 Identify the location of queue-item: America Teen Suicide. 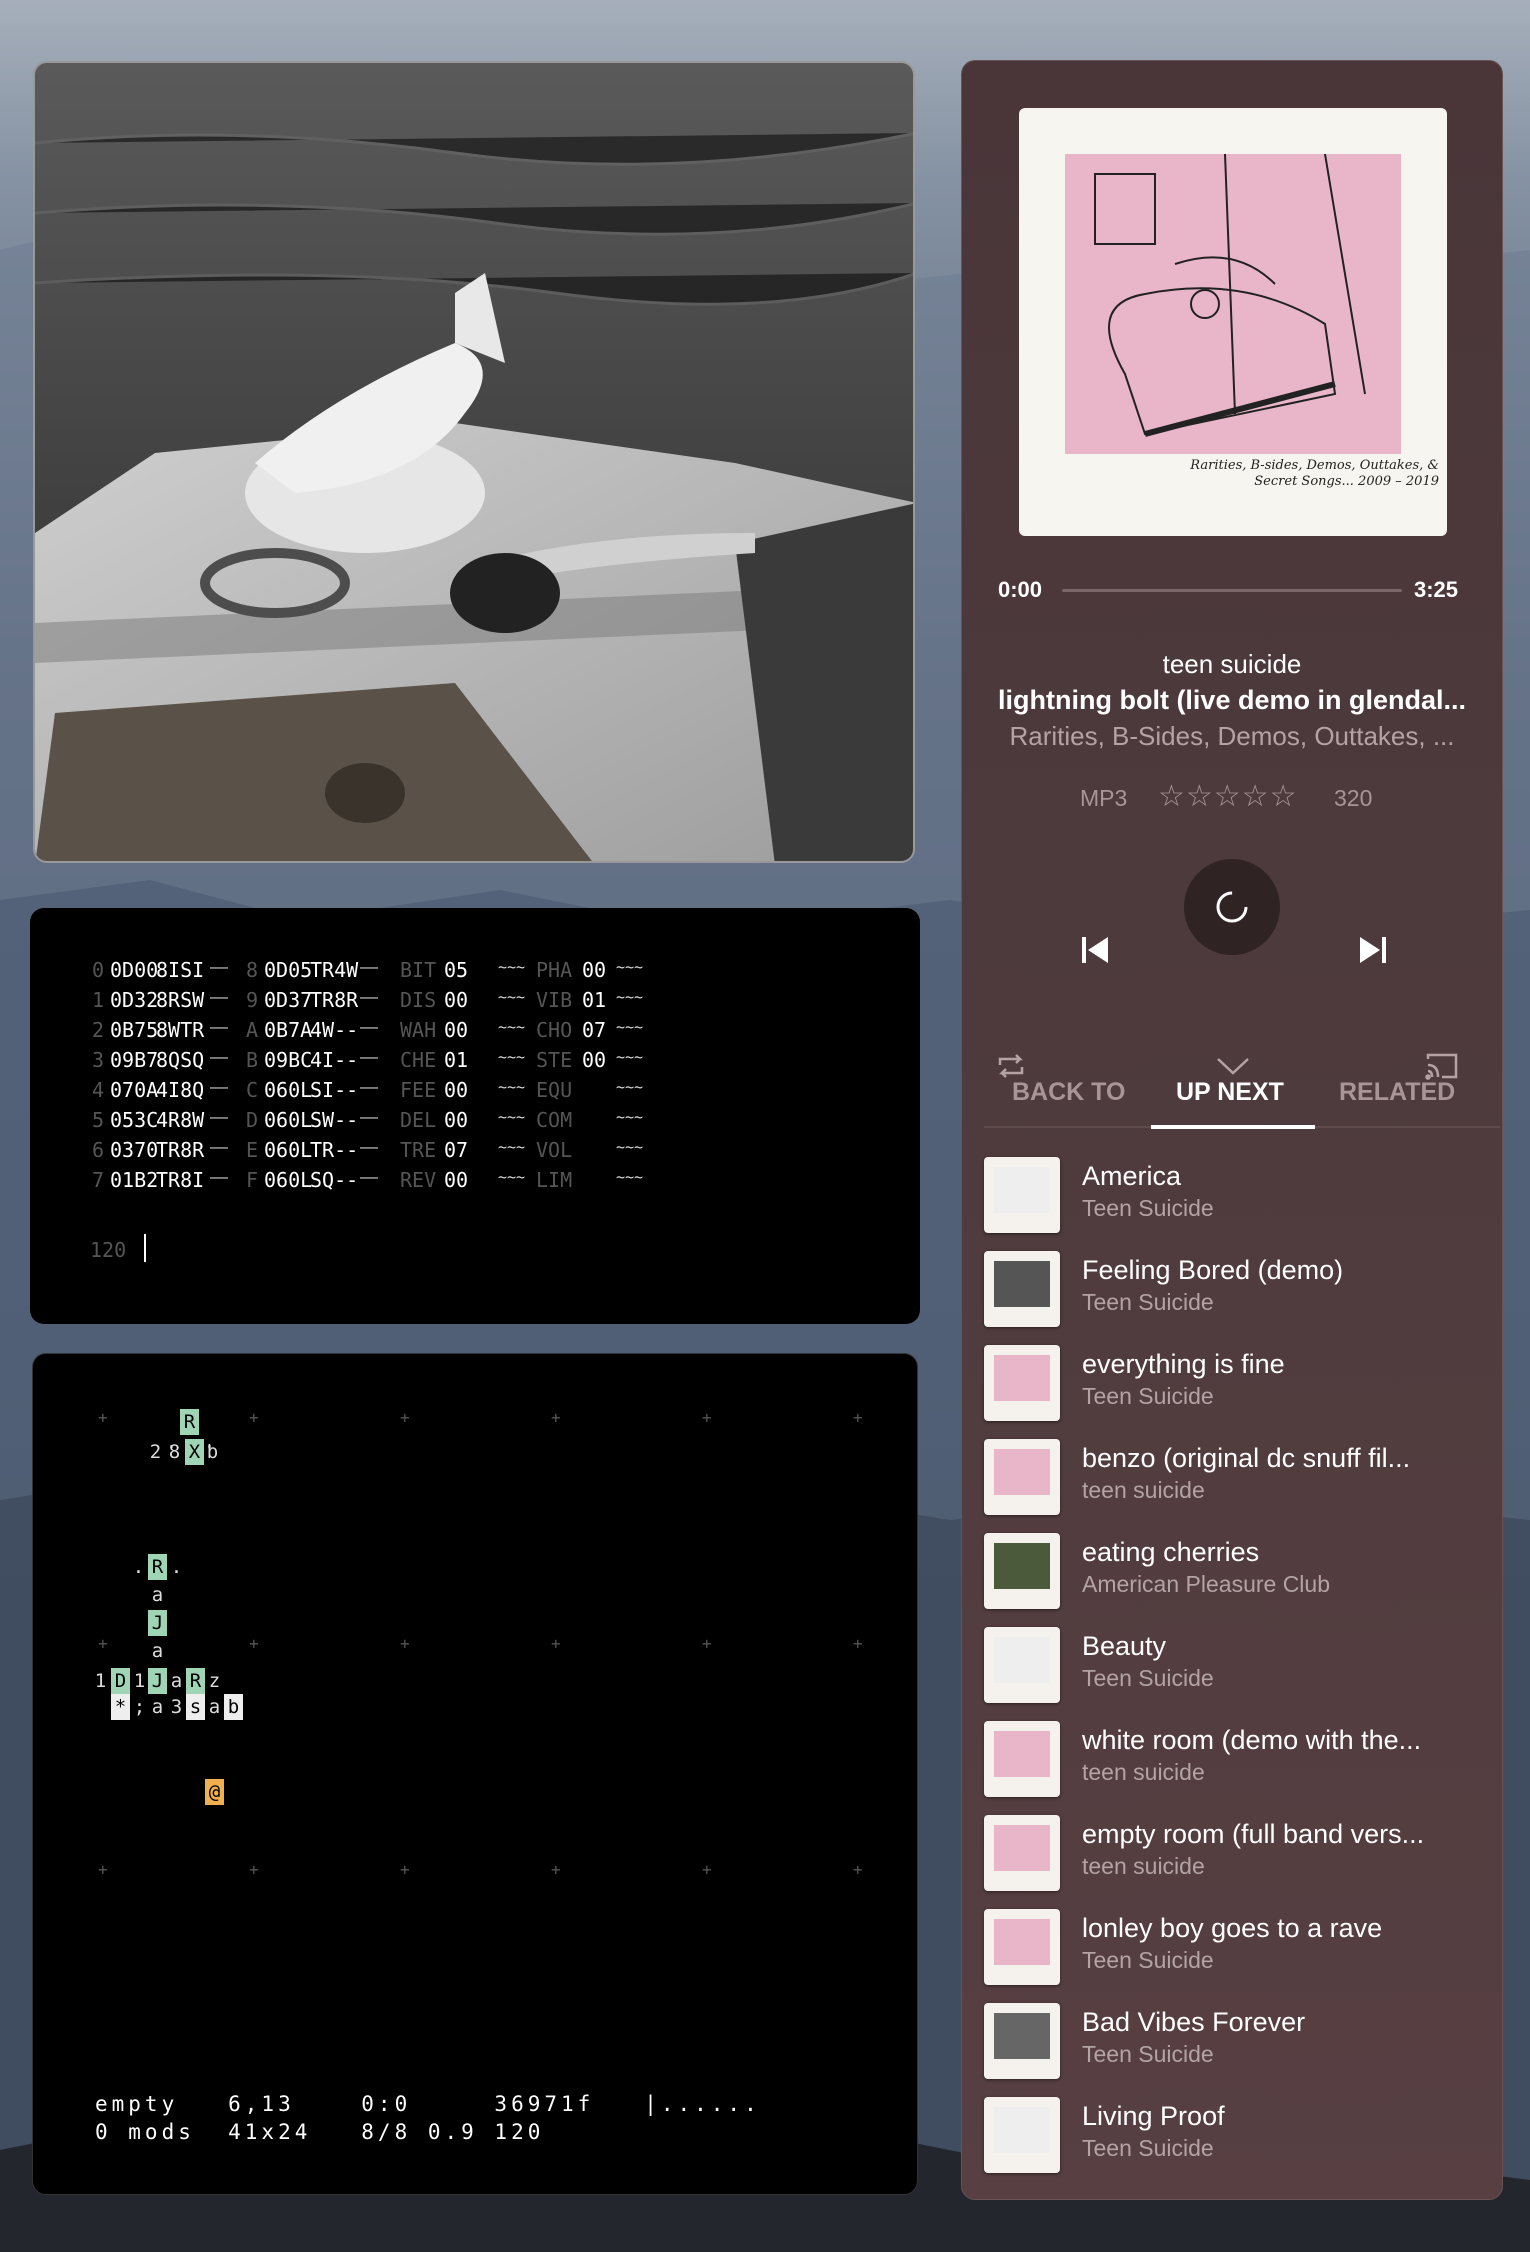
(1234, 1195).